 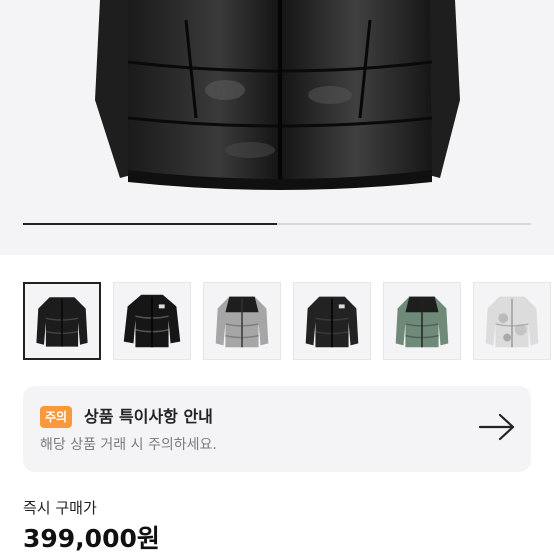 What do you see at coordinates (277, 429) in the screenshot?
I see `product-notice-card: 주의 상품 특이사항 안내 해당 상품 거래 시 주의하세요.` at bounding box center [277, 429].